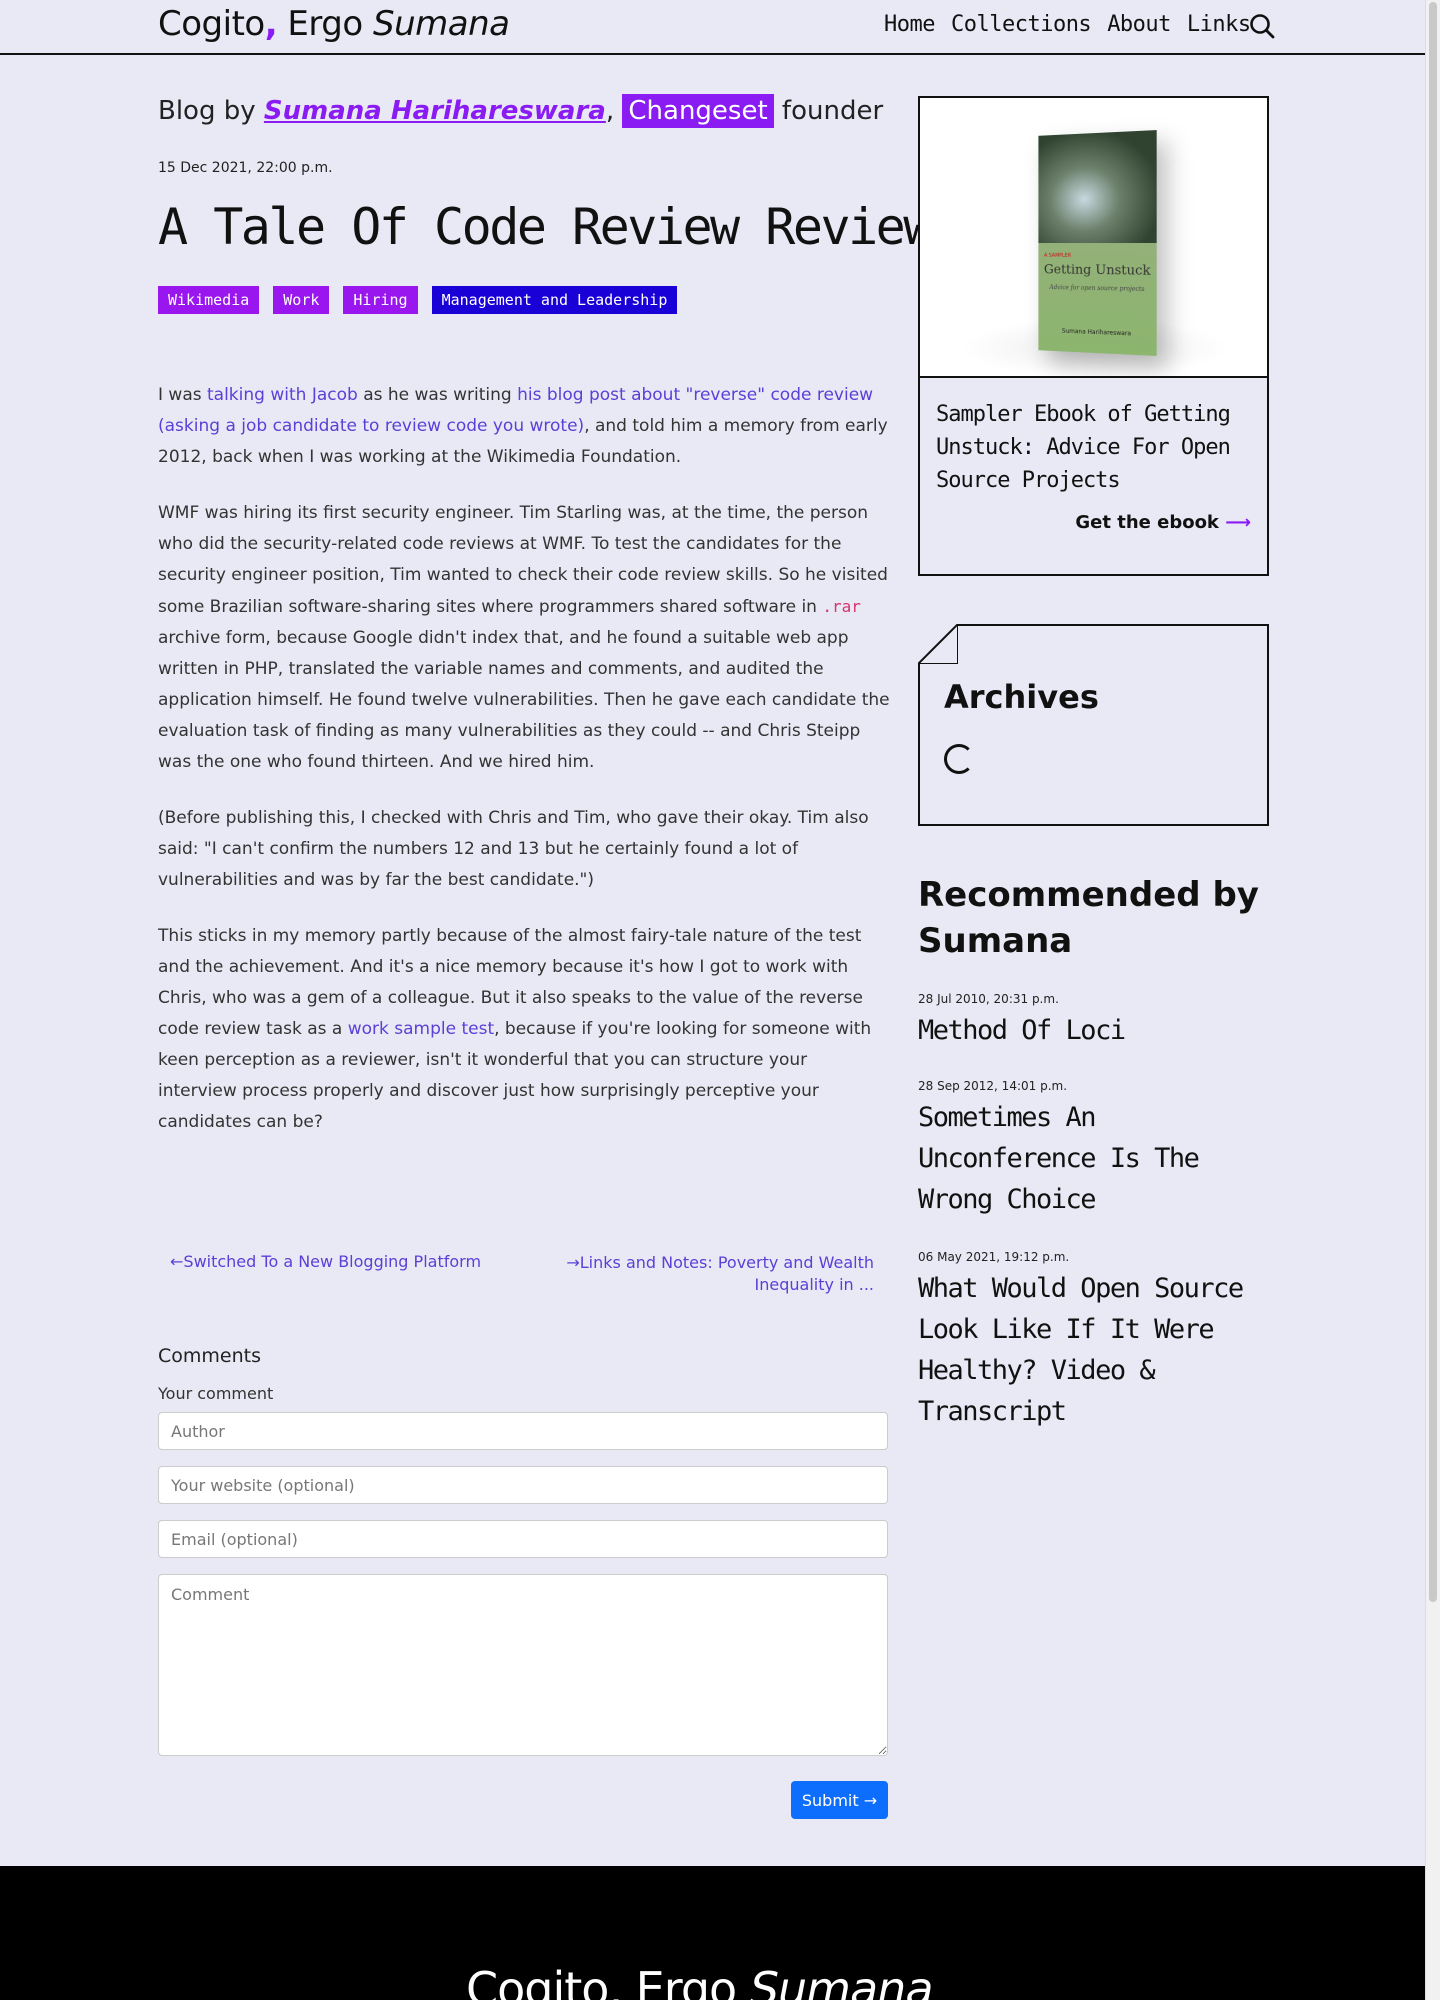 This screenshot has height=2000, width=1440. Describe the element at coordinates (909, 24) in the screenshot. I see `nav-home-link: Home` at that location.